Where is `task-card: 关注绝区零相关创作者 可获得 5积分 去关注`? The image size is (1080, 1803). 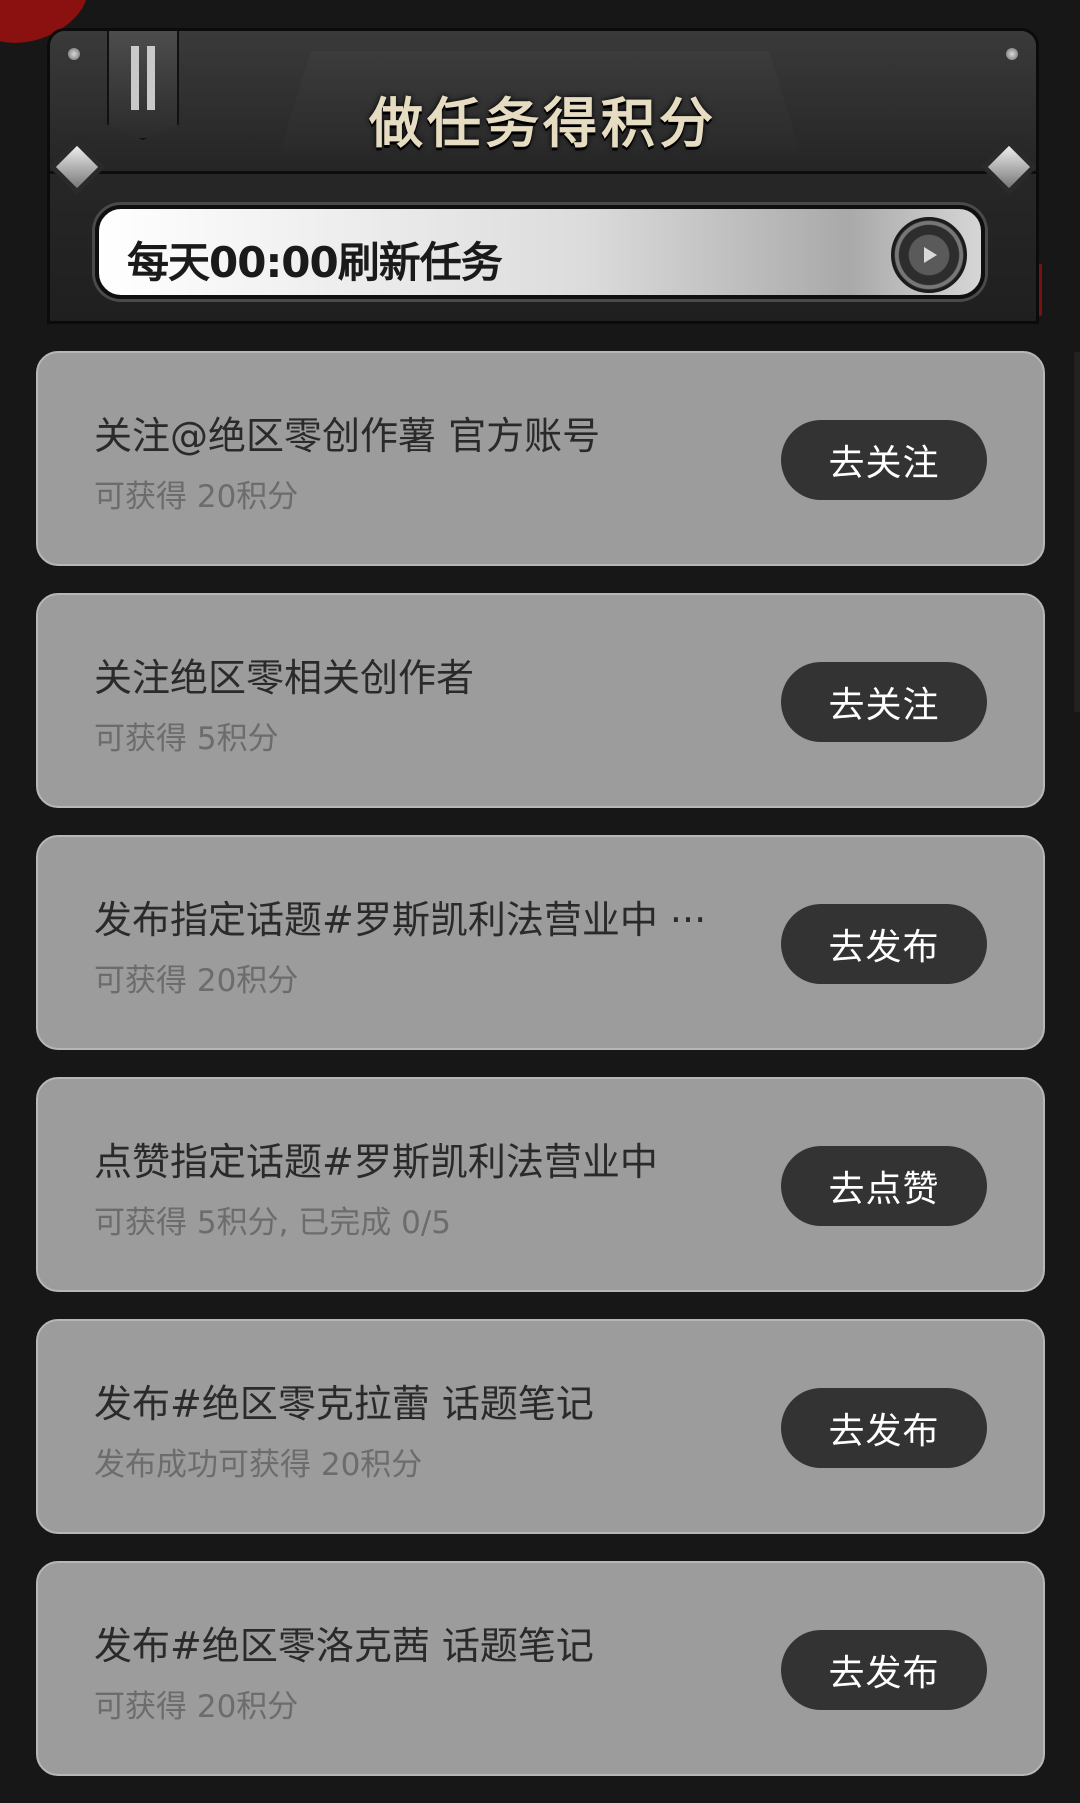
task-card: 关注绝区零相关创作者 可获得 5积分 去关注 is located at coordinates (540, 700).